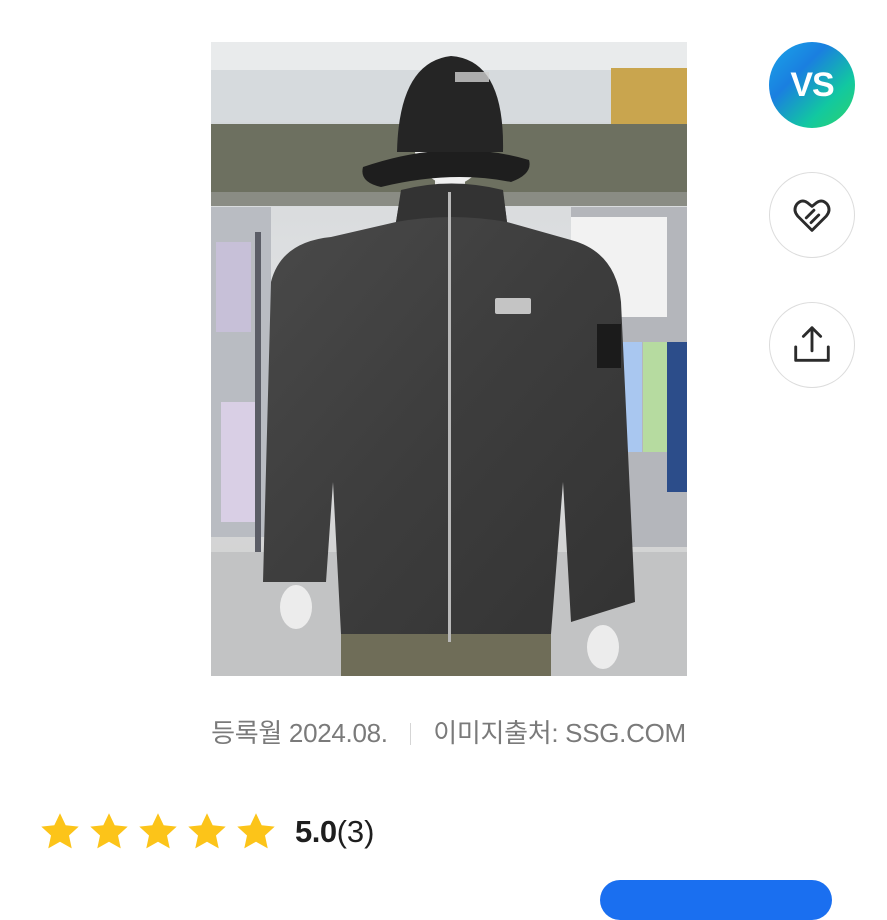  Describe the element at coordinates (299, 733) in the screenshot. I see `registered-month: 등록월 2024.08.` at that location.